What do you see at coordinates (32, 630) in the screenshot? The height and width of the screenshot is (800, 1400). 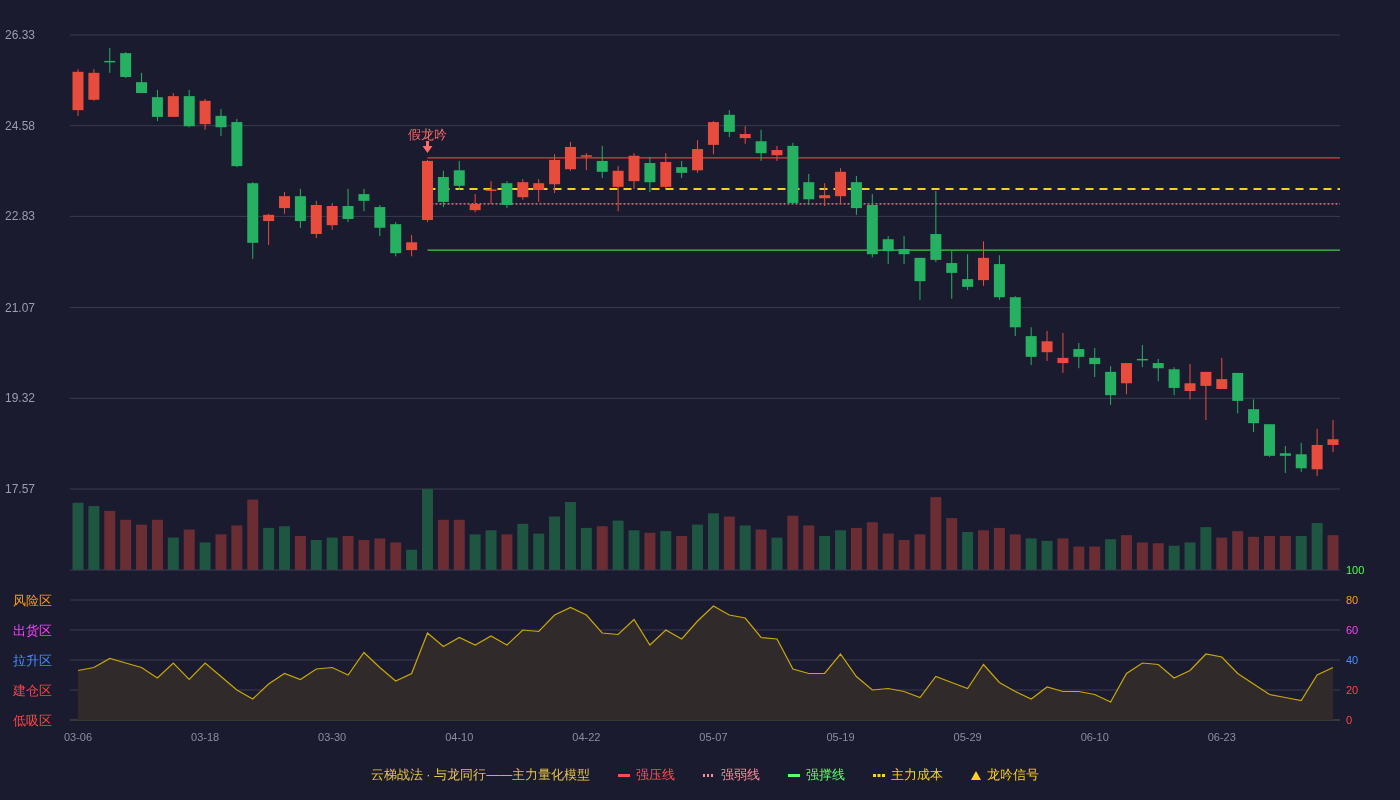 I see `zone-label: 出货区` at bounding box center [32, 630].